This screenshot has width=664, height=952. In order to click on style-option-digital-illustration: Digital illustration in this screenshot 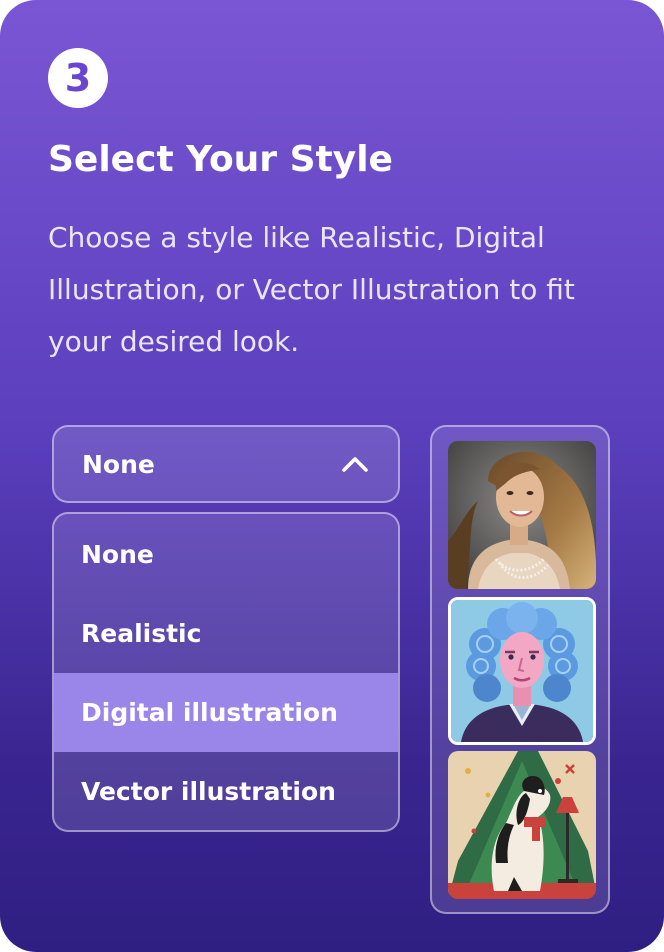, I will do `click(226, 712)`.